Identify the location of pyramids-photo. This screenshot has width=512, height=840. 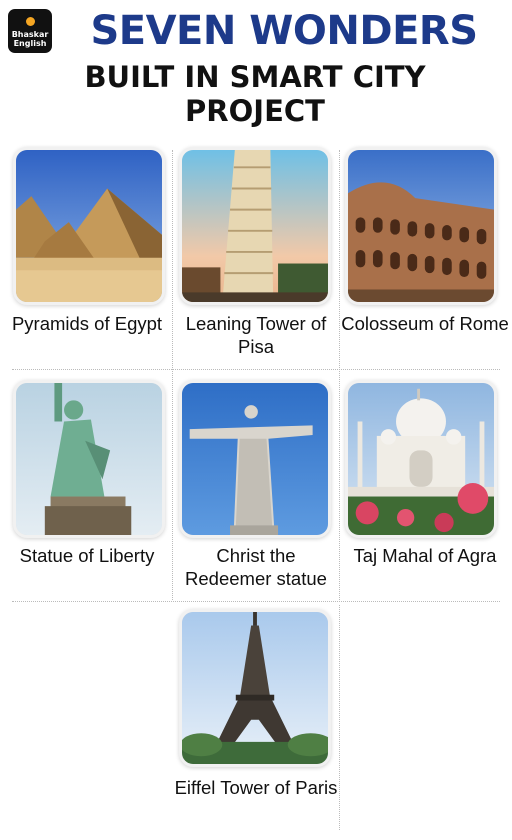
(89, 226).